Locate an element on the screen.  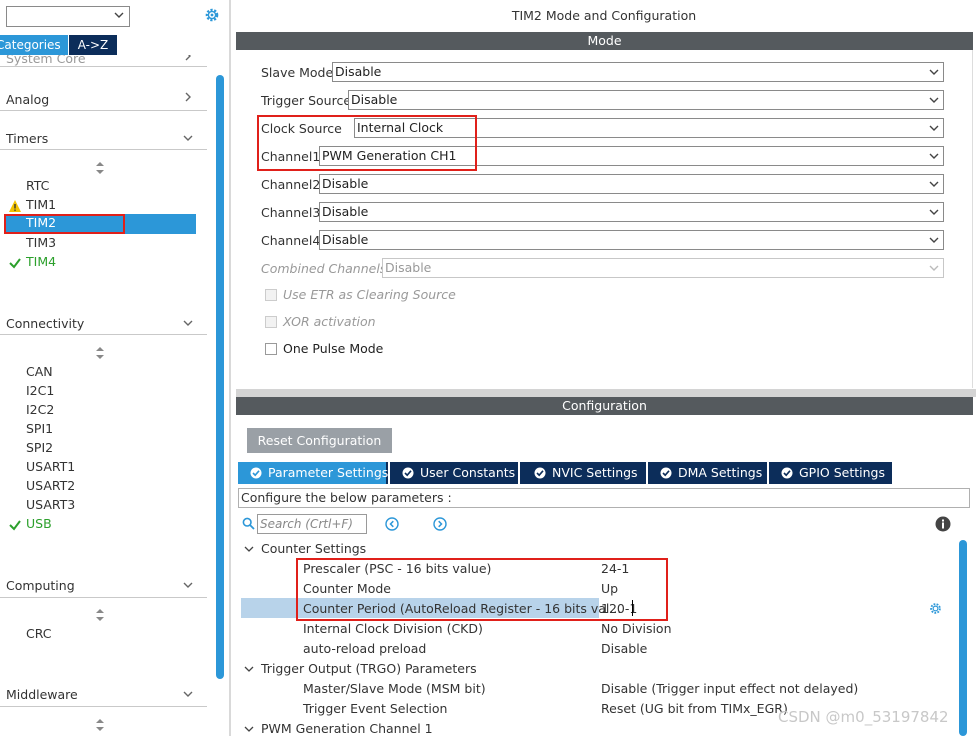
tree-item-usart1: USART1 is located at coordinates (50, 467).